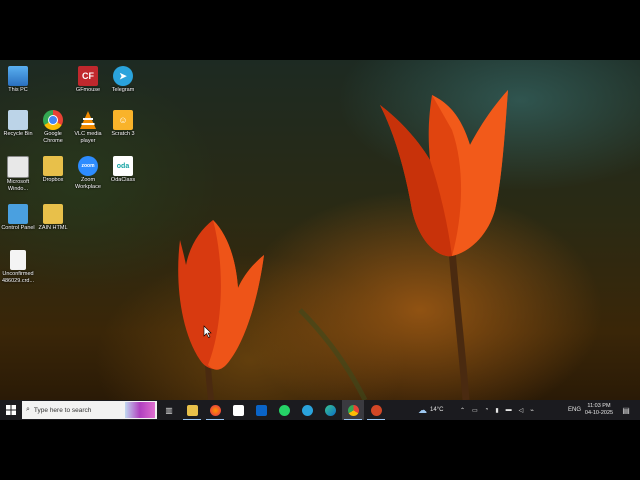  I want to click on desktop-icon-zoom: zoom Zoom Workplace, so click(88, 173).